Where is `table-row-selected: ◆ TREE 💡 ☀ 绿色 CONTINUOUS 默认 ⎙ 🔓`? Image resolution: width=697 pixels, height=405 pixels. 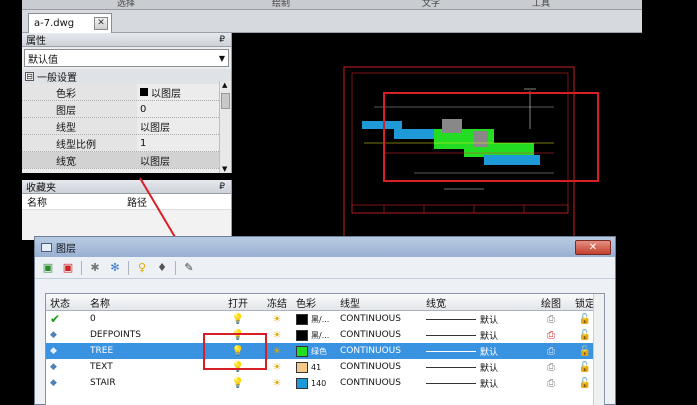
table-row-selected: ◆ TREE 💡 ☀ 绿色 CONTINUOUS 默认 ⎙ 🔓 is located at coordinates (325, 351).